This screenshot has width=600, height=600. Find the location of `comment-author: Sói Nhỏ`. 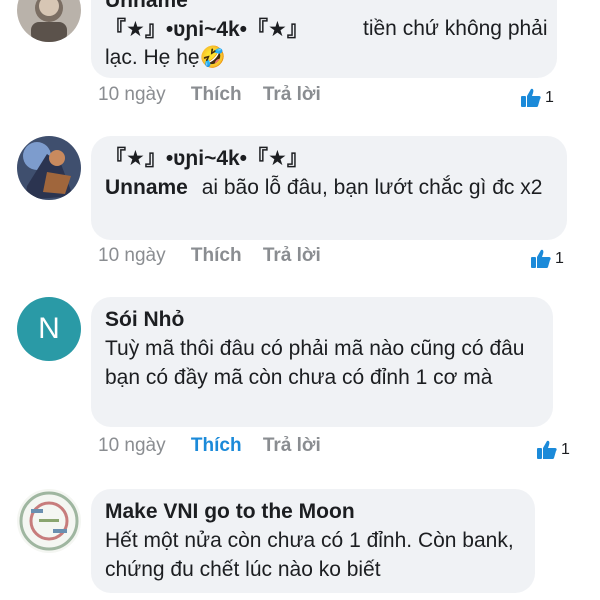

comment-author: Sói Nhỏ is located at coordinates (321, 319).